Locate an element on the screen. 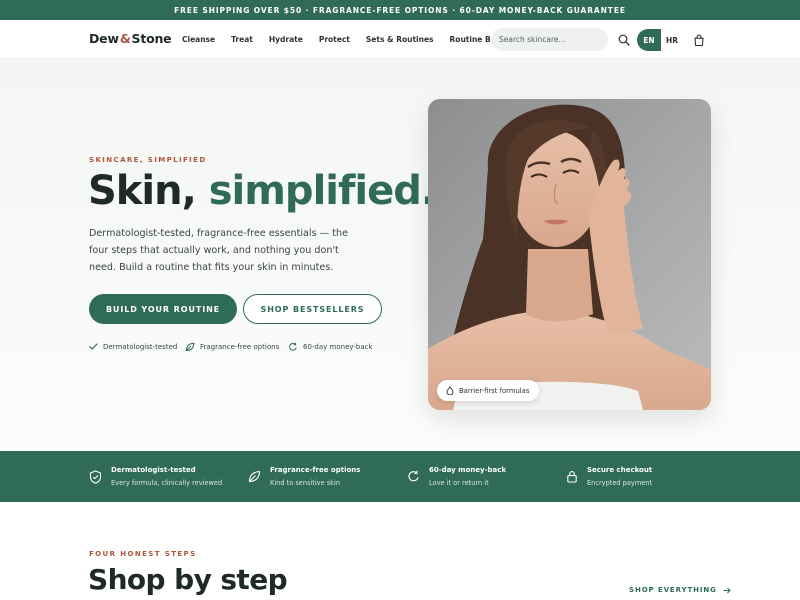  logo-word-dew: Dew is located at coordinates (104, 38).